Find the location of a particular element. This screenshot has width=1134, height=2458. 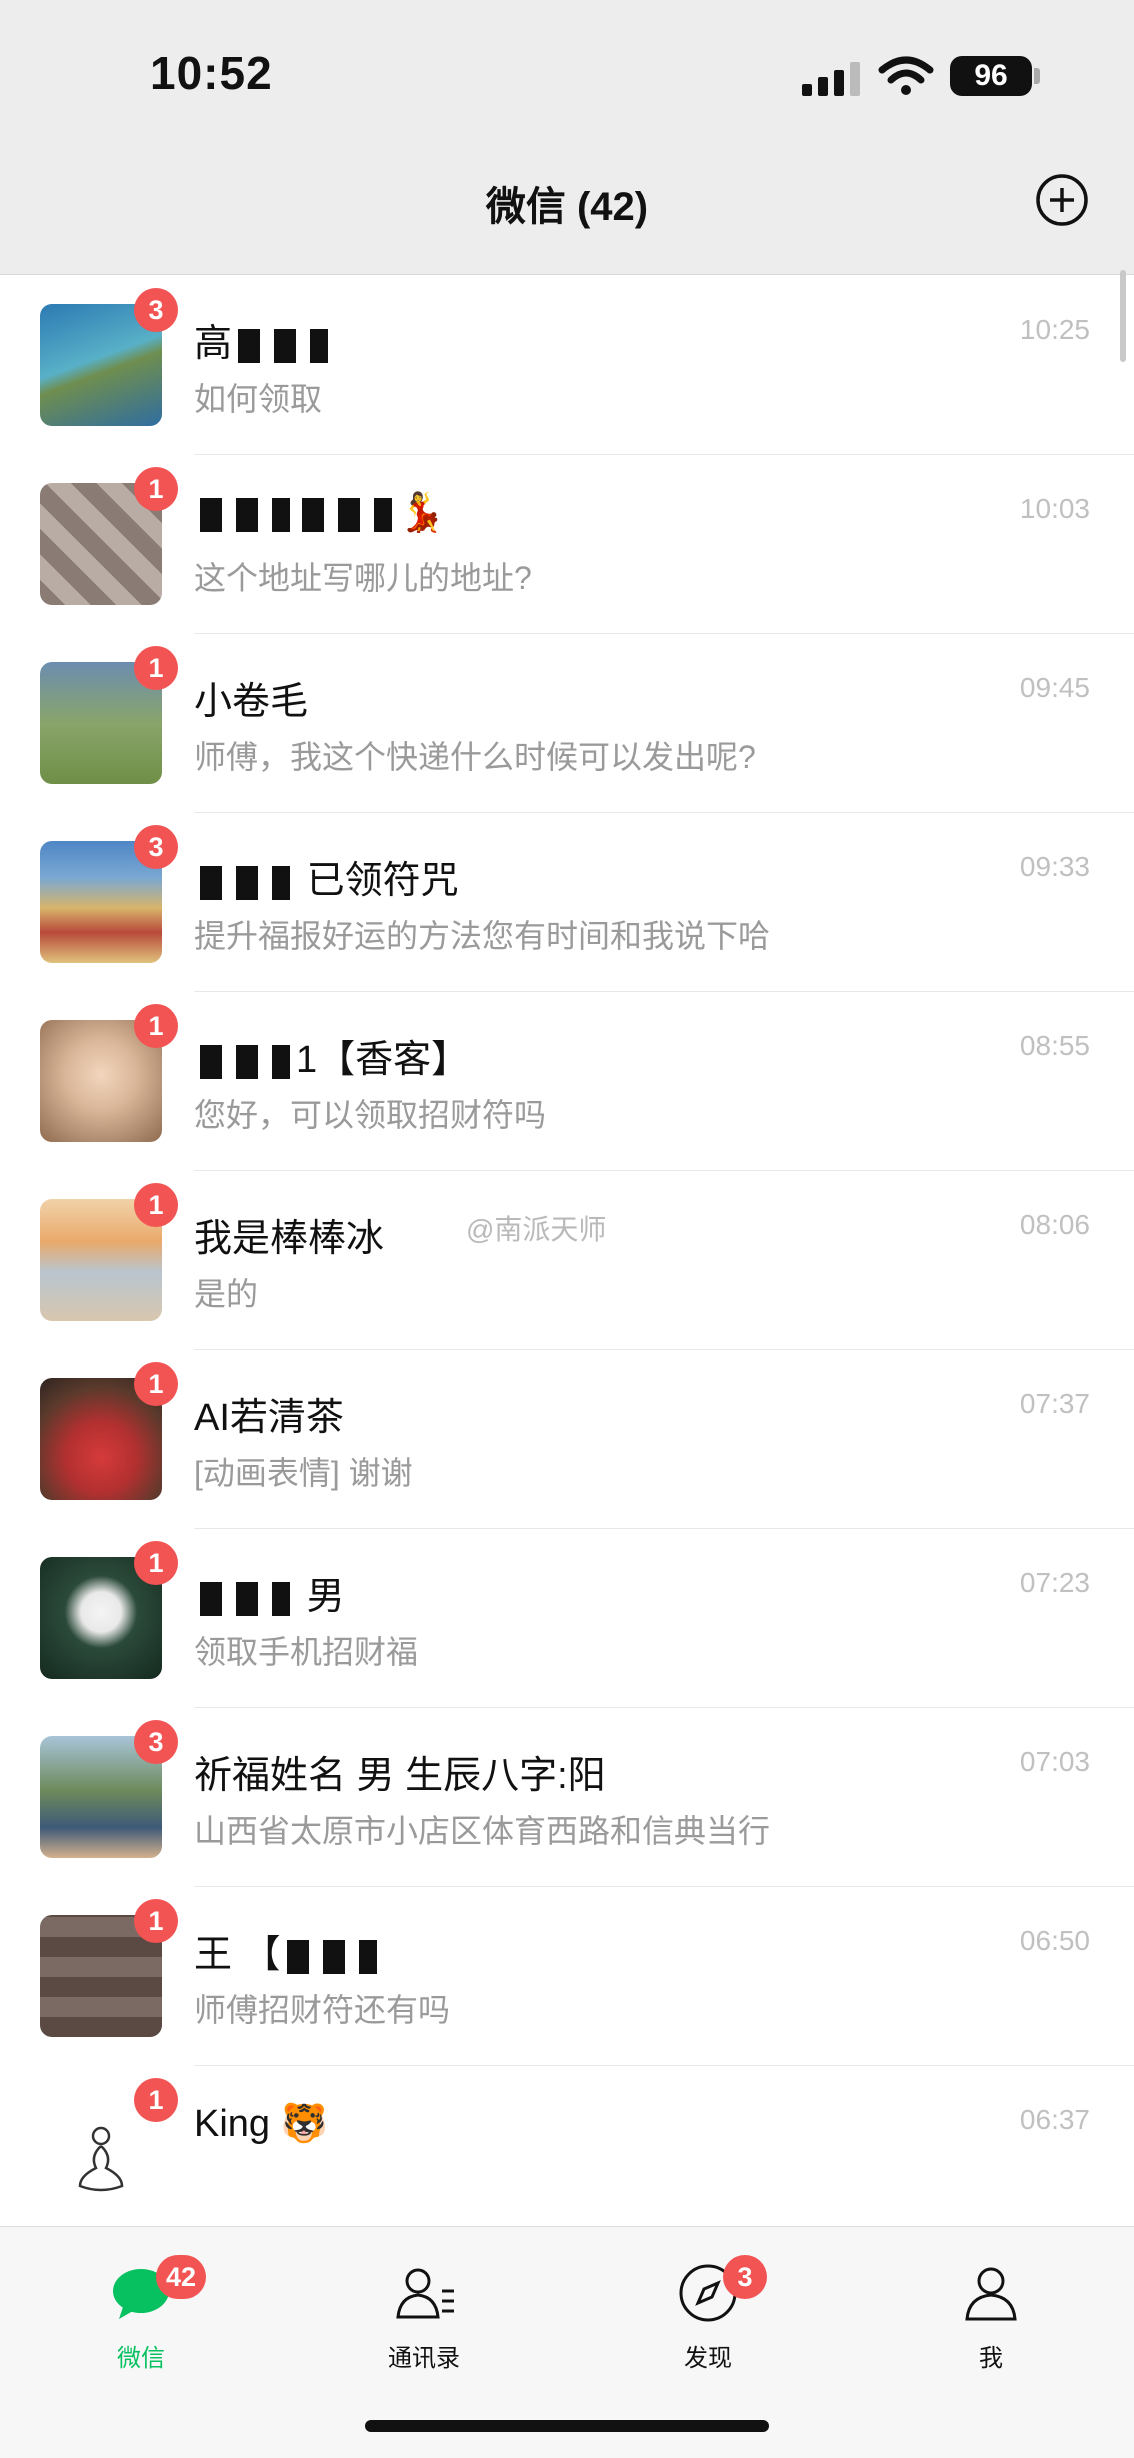

chat-row: 1 男 领取手机招财福 07:23 is located at coordinates (567, 1618).